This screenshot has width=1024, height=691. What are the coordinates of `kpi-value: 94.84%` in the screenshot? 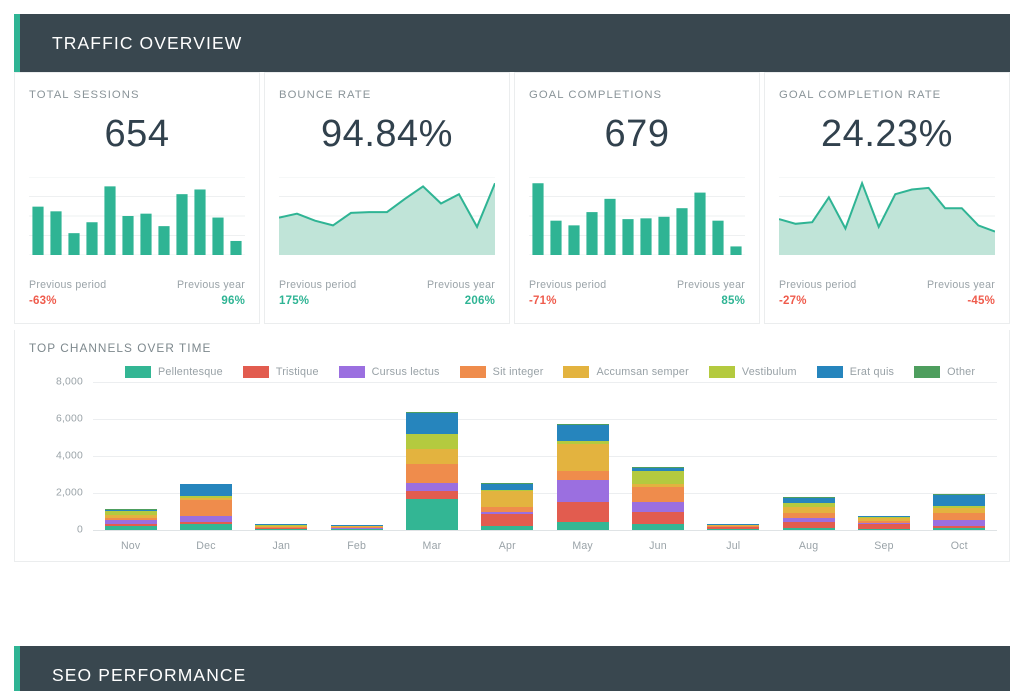 It's located at (387, 134).